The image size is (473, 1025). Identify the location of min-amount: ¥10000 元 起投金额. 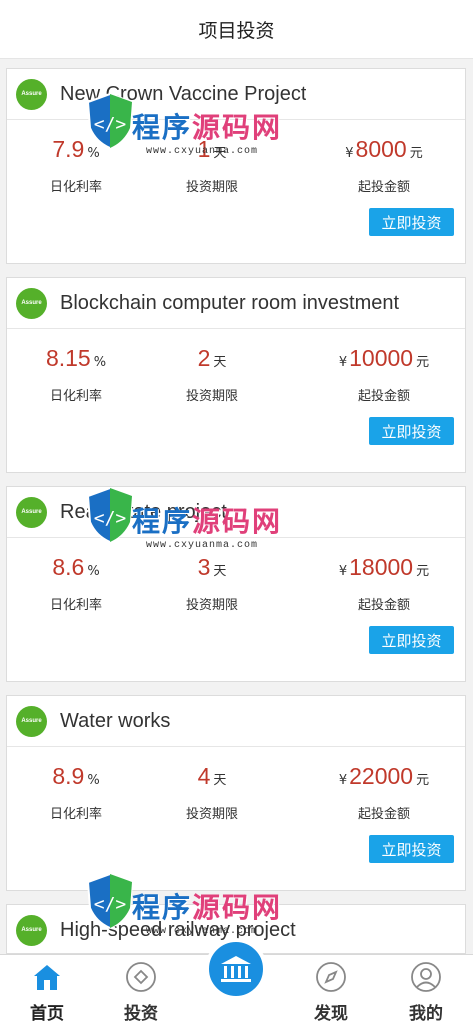
(384, 374).